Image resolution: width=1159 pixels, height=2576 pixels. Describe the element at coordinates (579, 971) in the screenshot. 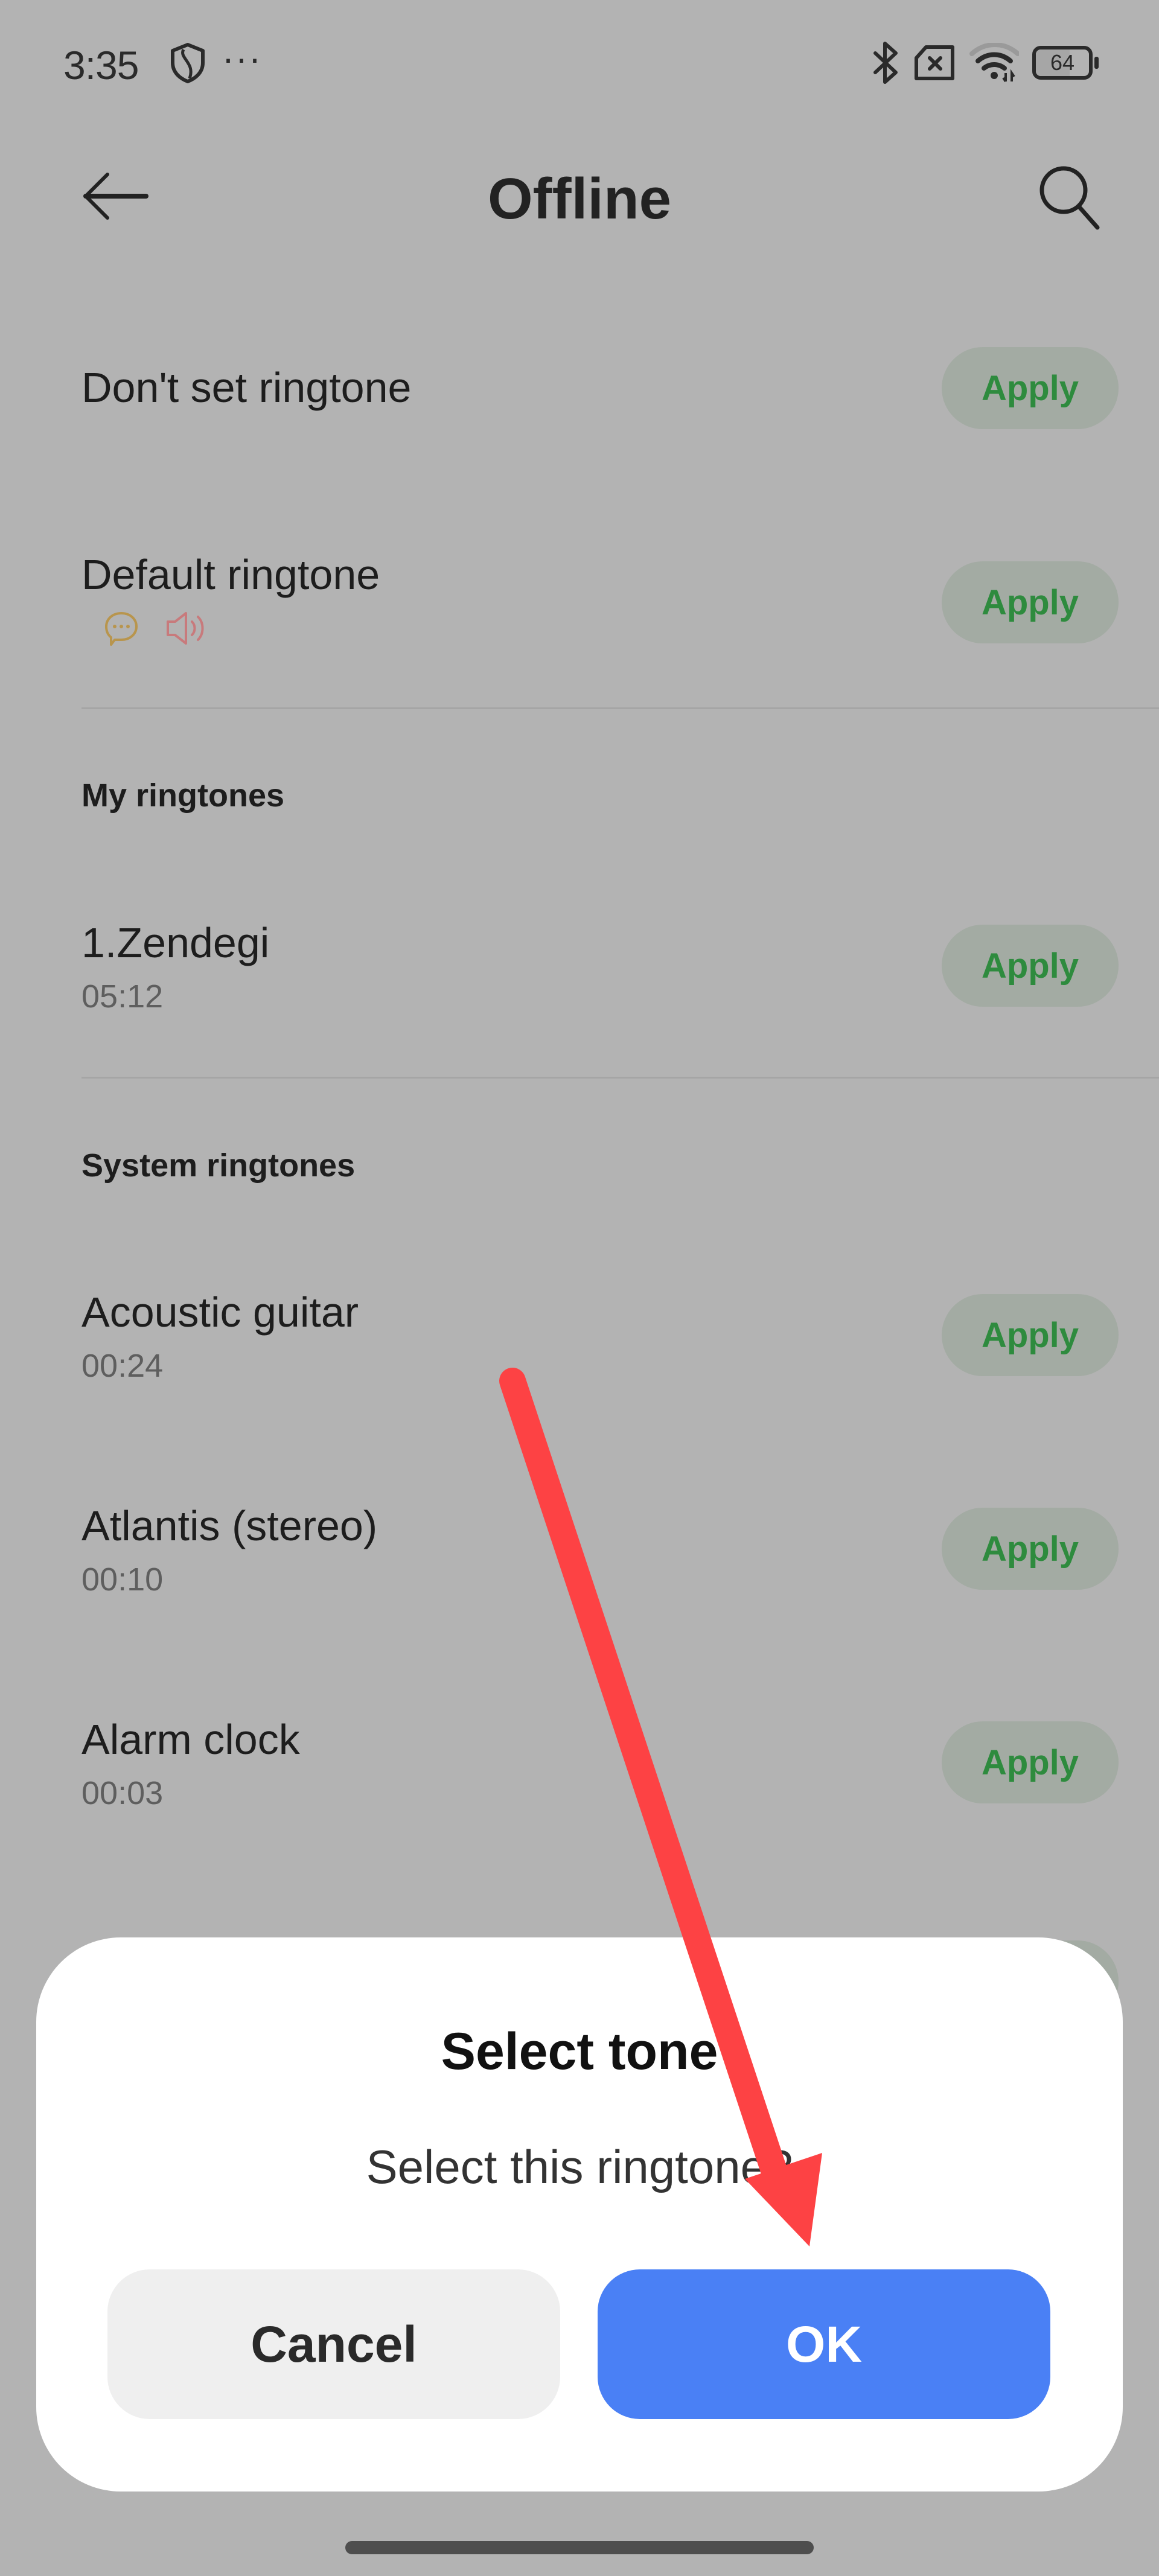

I see `list-item: 1.Zendegi 05:12 Apply` at that location.